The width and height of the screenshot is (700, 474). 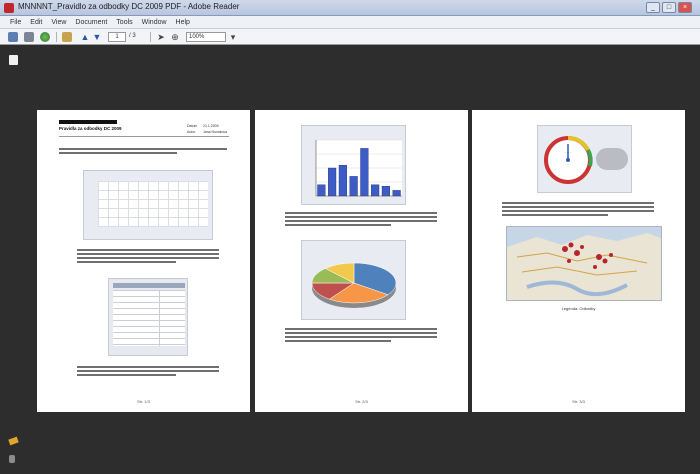 What do you see at coordinates (685, 7) in the screenshot?
I see `close-button: ×` at bounding box center [685, 7].